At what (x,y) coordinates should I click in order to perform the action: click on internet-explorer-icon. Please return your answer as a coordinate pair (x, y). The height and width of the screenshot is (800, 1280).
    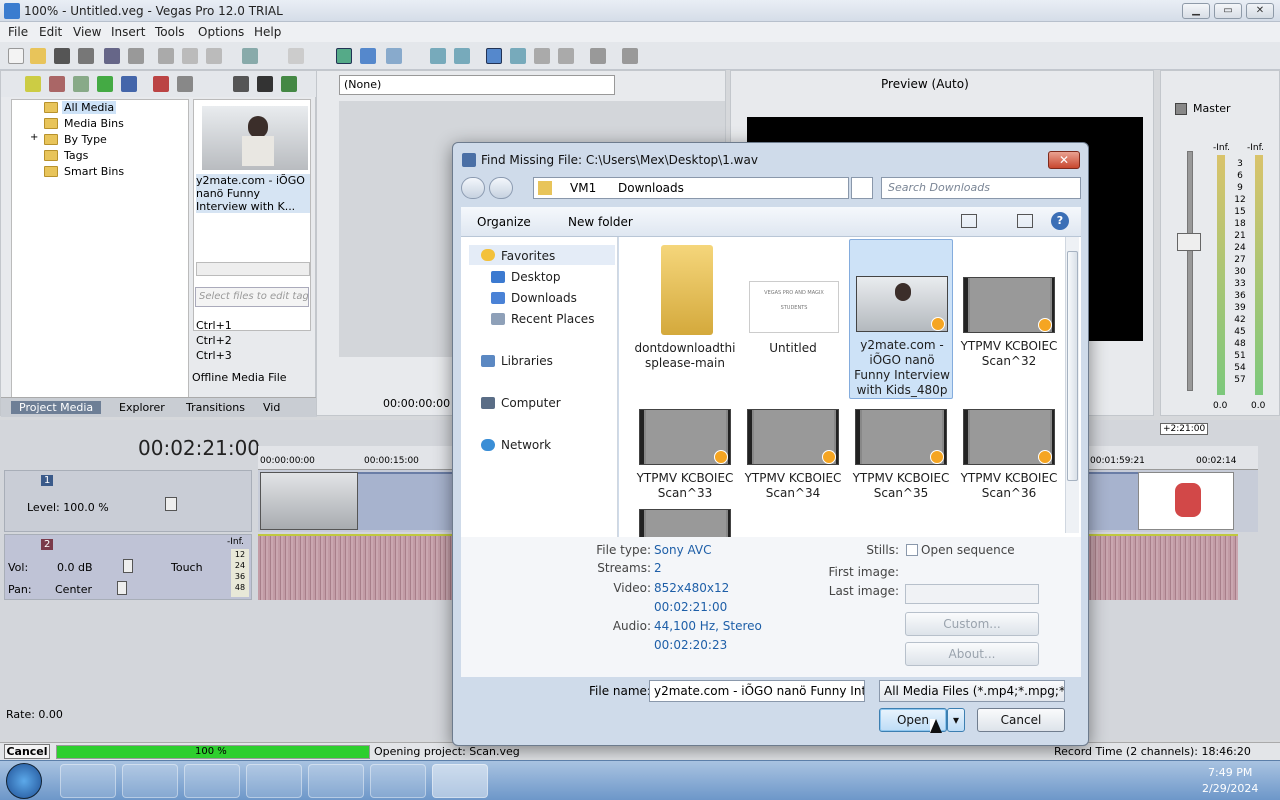
    Looking at the image, I should click on (88, 781).